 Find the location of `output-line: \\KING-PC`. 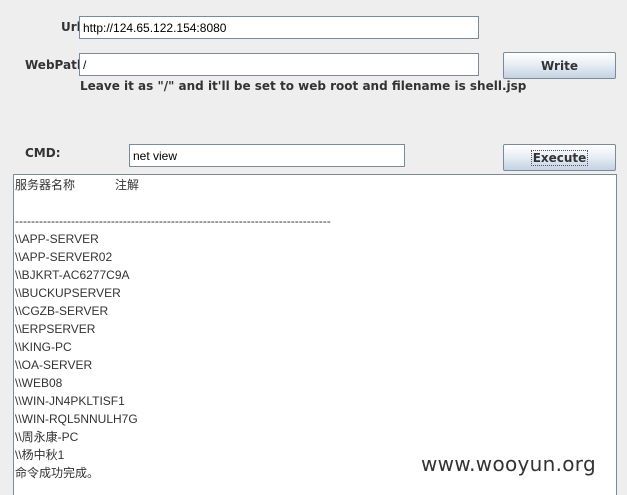

output-line: \\KING-PC is located at coordinates (43, 347).